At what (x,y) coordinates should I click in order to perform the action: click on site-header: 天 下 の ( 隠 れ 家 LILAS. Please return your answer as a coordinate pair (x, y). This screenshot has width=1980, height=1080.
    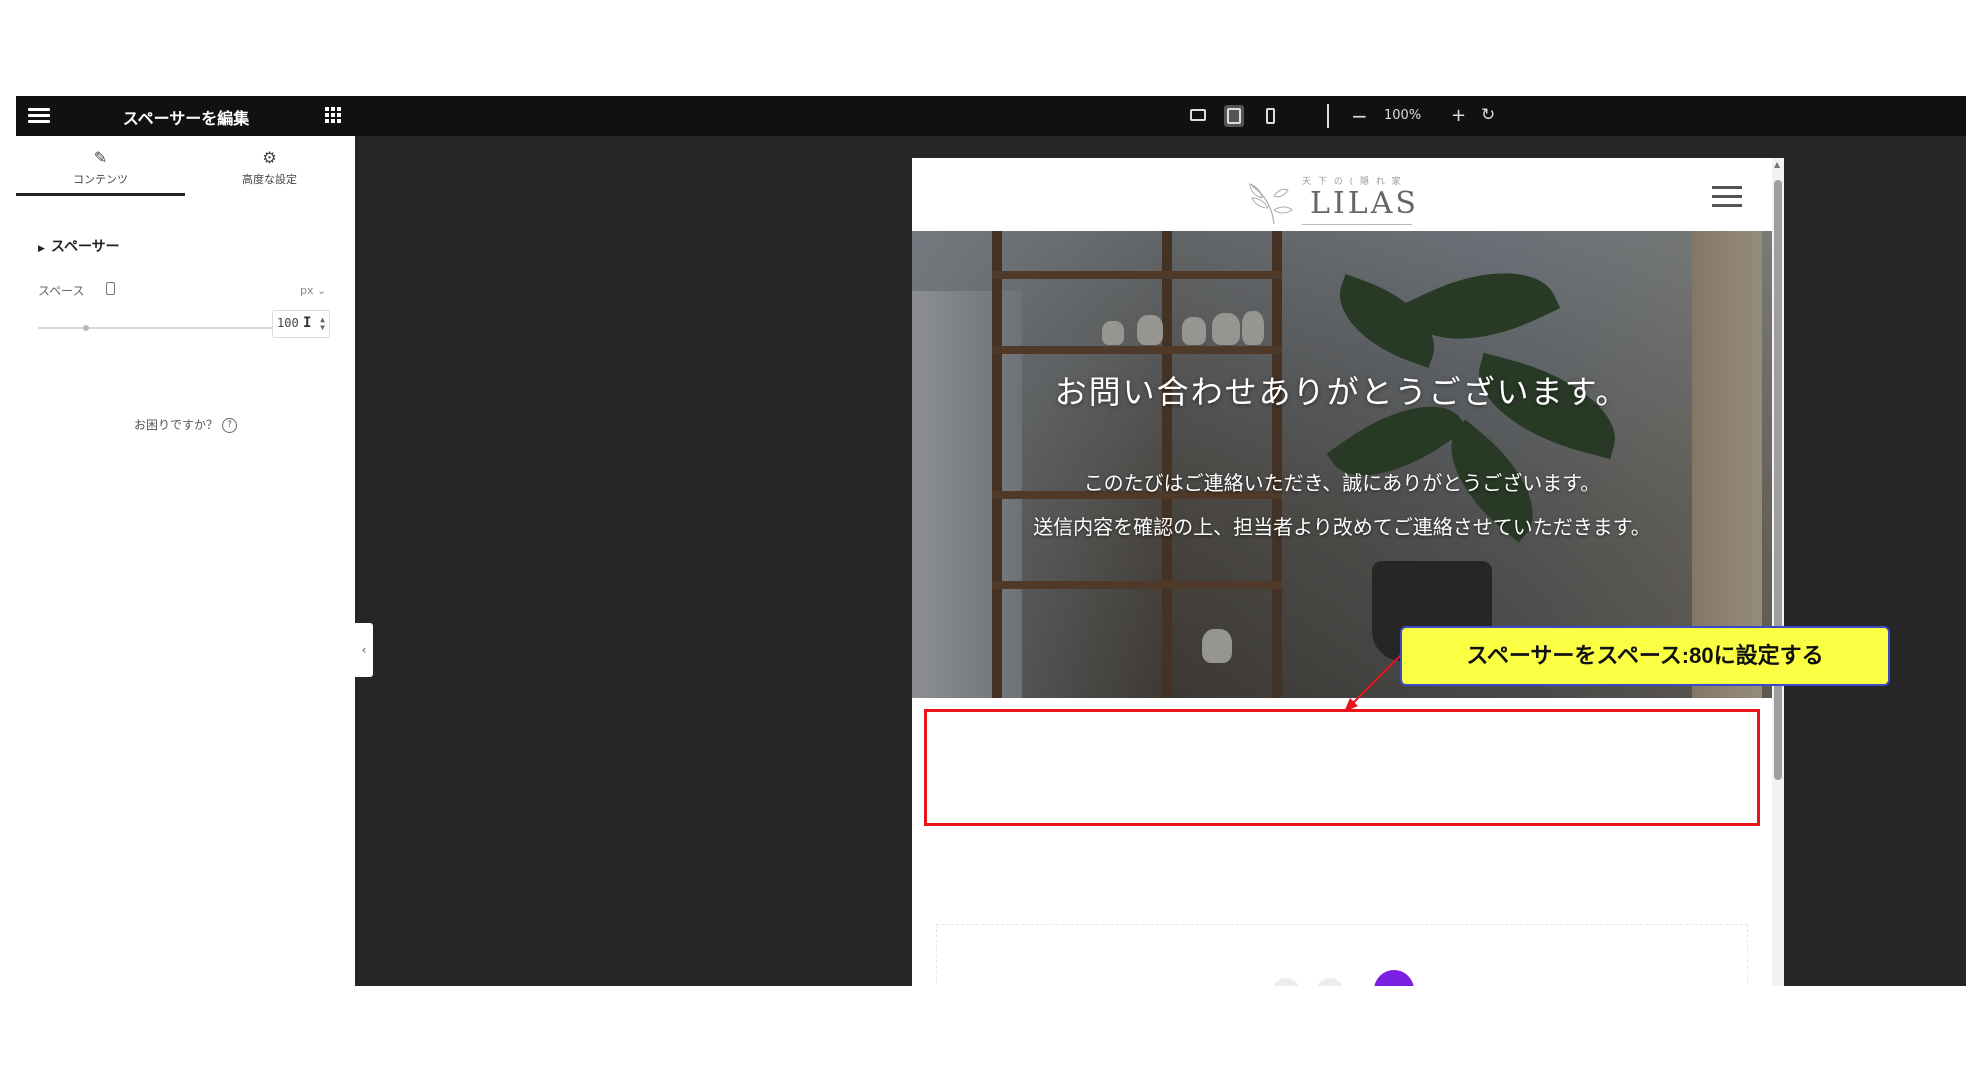
    Looking at the image, I should click on (1342, 194).